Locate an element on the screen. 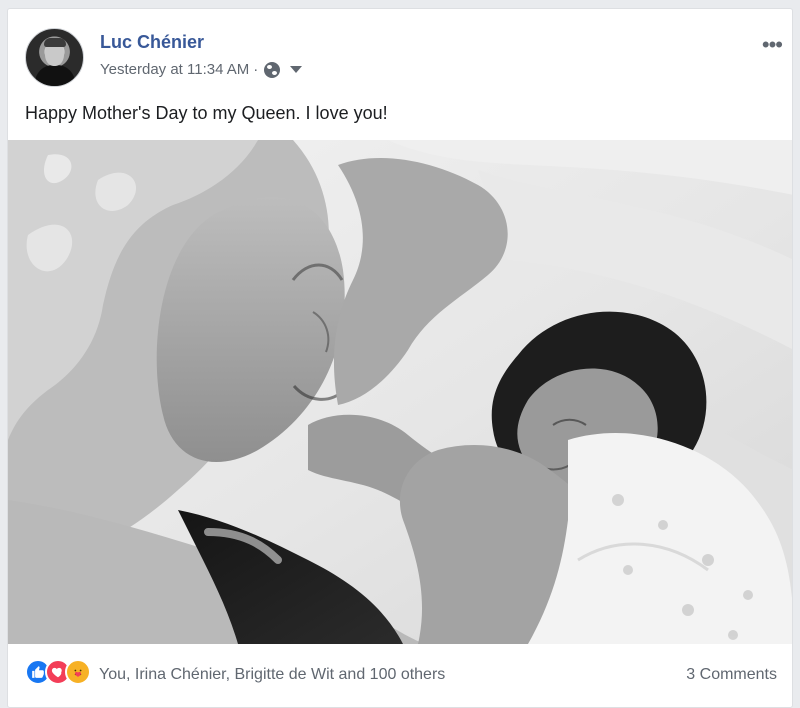 The width and height of the screenshot is (800, 708). avatar-hair is located at coordinates (55, 42).